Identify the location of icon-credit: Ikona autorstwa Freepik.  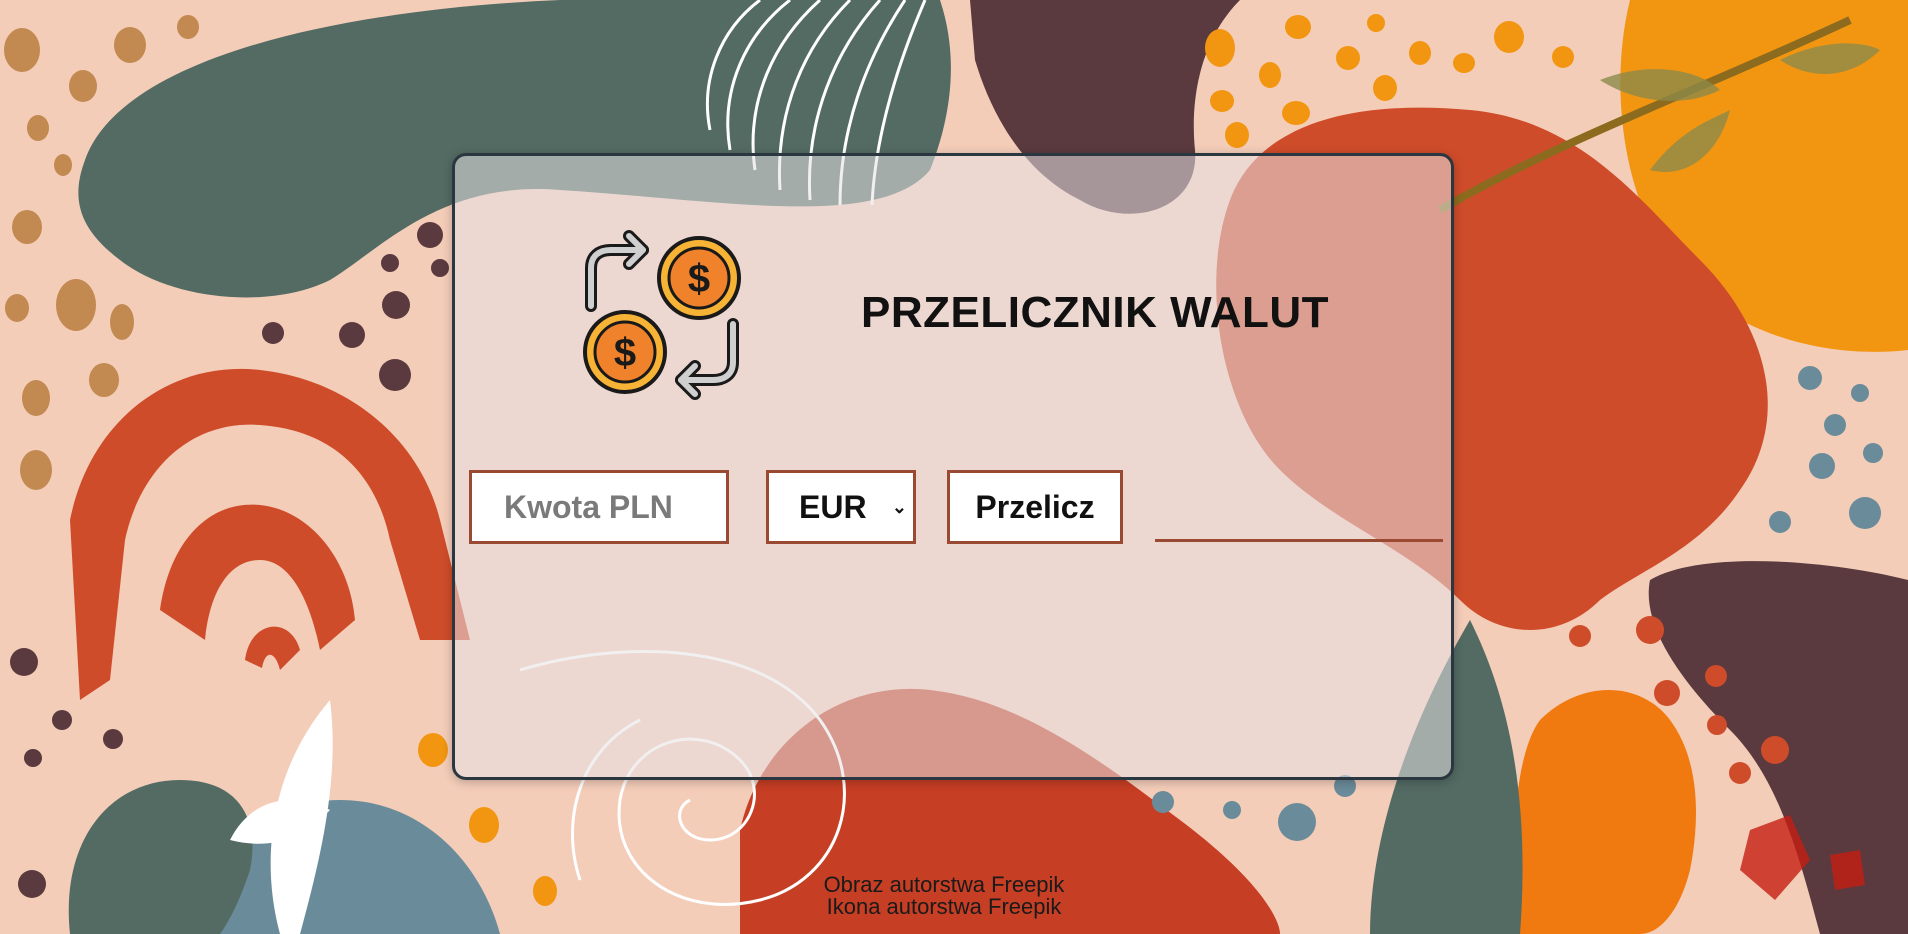
(944, 907).